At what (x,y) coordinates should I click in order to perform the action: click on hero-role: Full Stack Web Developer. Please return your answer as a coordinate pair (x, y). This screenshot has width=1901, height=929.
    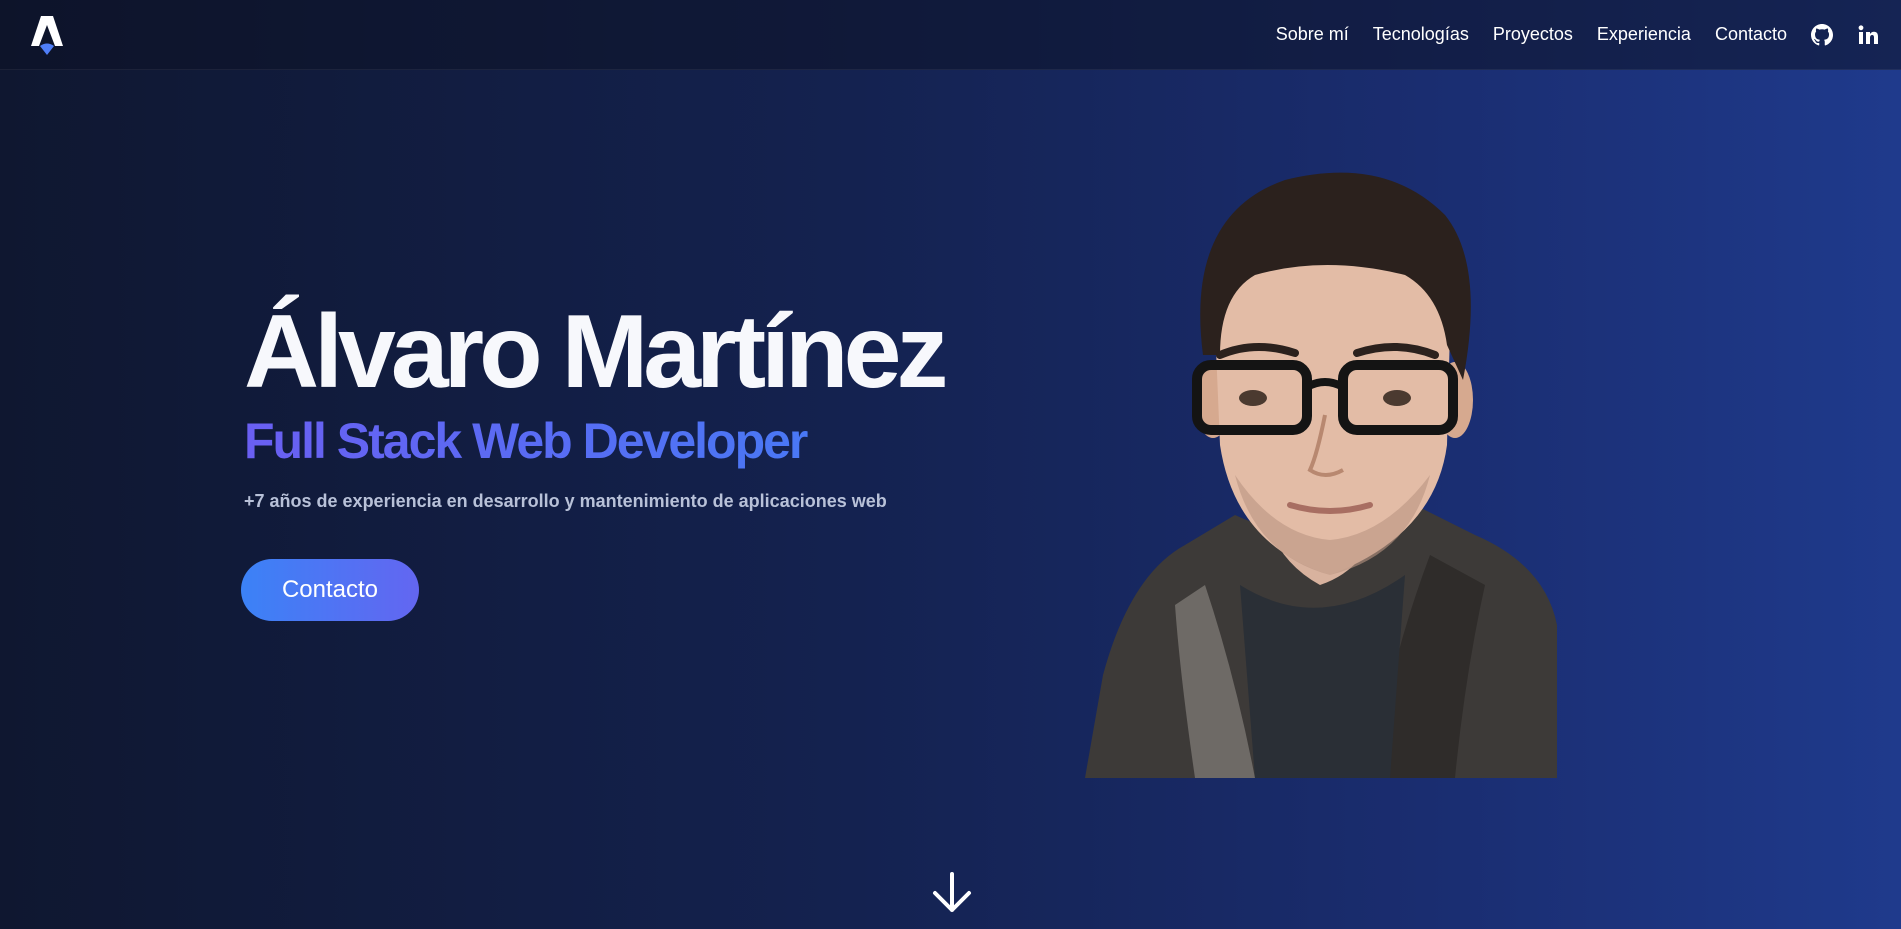
    Looking at the image, I should click on (644, 441).